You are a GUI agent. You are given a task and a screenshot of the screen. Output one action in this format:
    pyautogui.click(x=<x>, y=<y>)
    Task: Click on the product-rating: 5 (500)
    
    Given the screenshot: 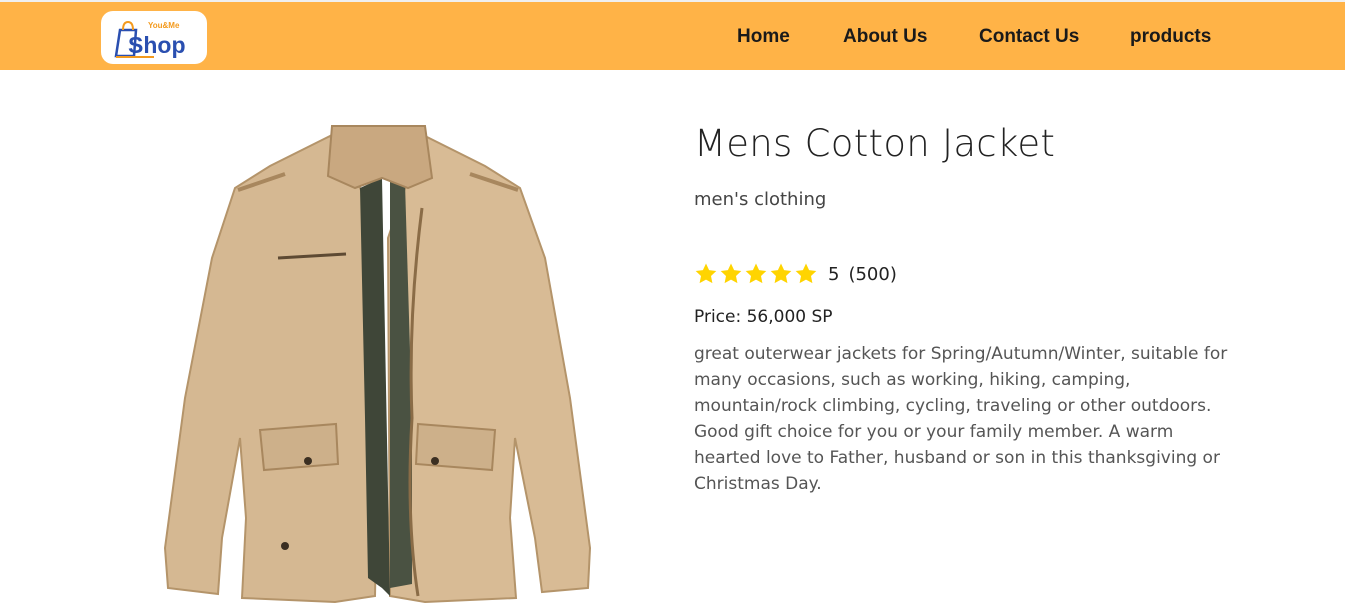 What is the action you would take?
    pyautogui.click(x=795, y=274)
    